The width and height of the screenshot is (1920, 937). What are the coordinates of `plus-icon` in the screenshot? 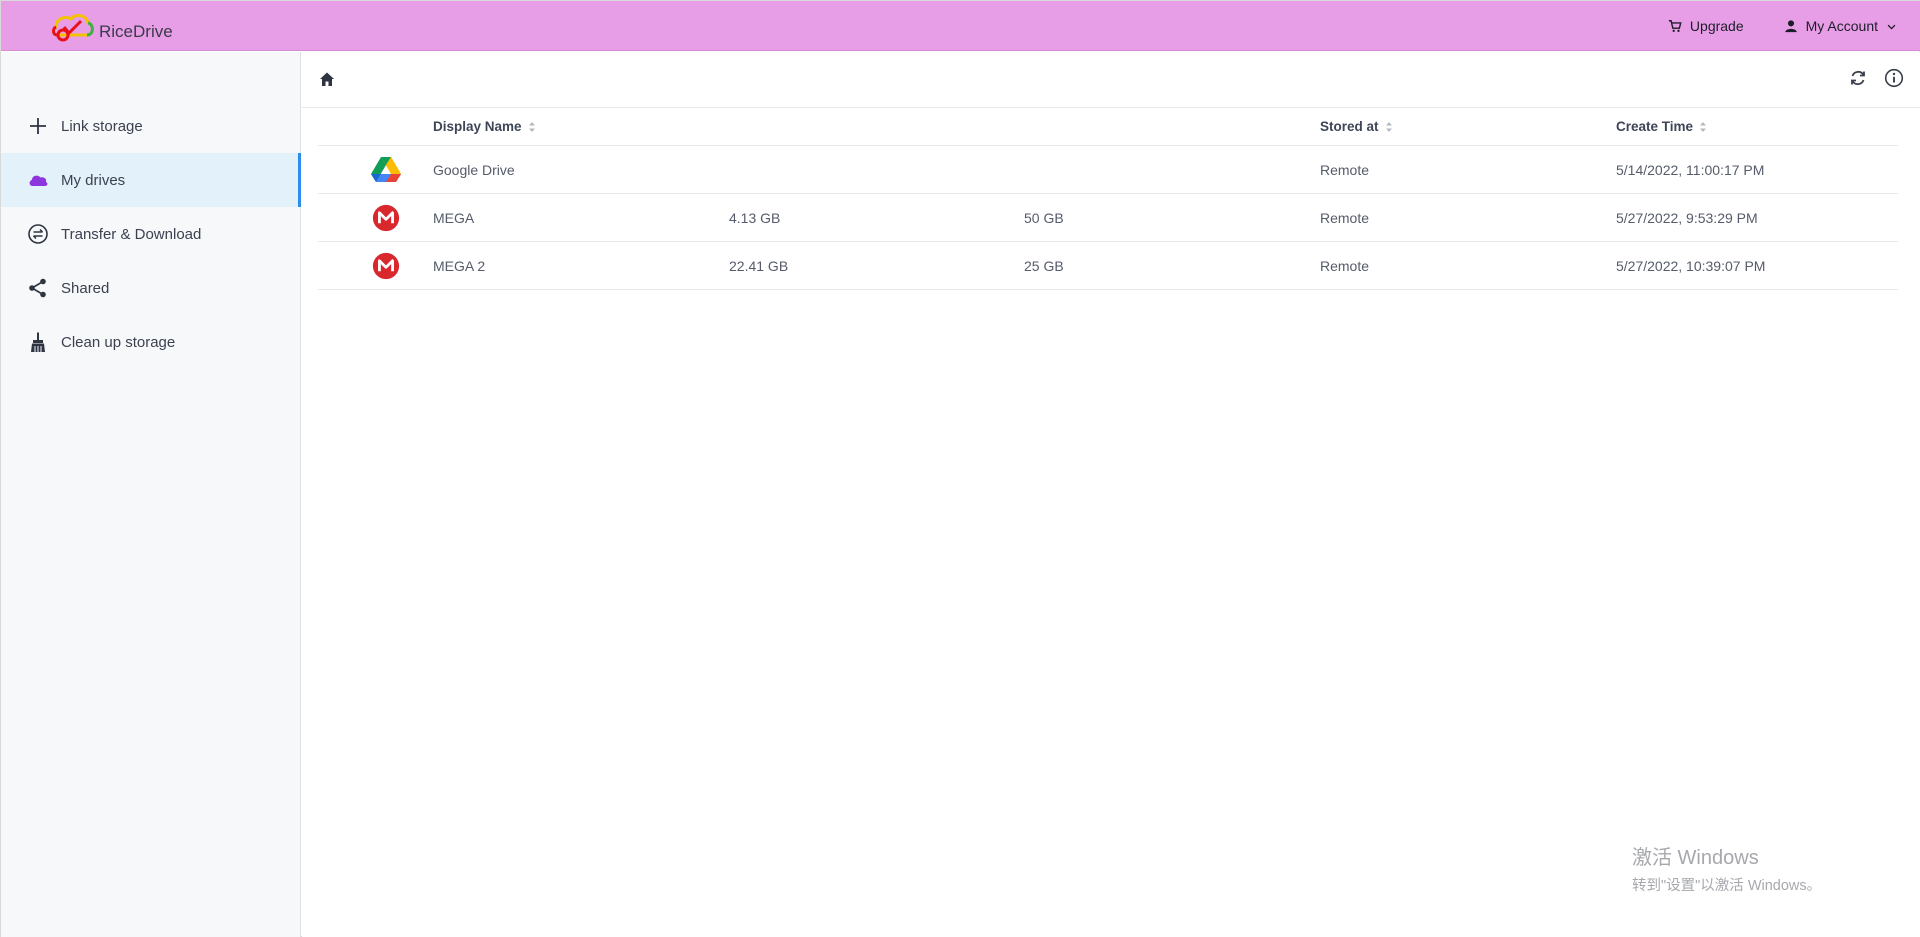 It's located at (38, 126).